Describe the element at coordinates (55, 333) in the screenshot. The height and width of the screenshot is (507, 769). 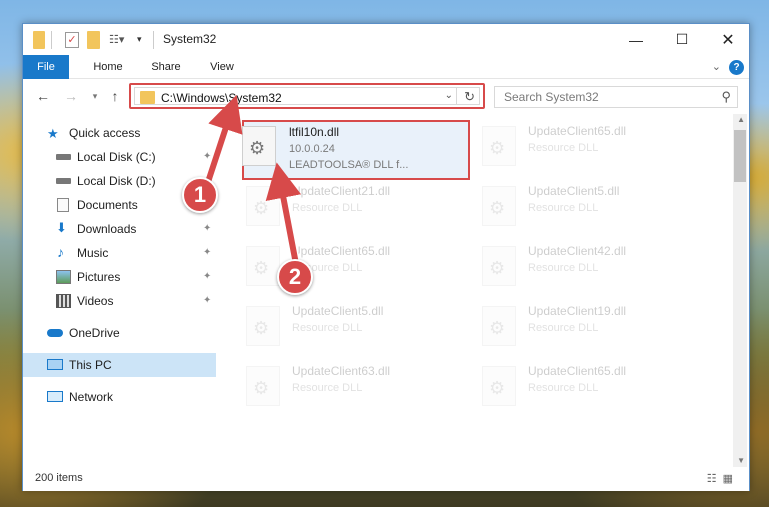
I see `onedrive-icon` at that location.